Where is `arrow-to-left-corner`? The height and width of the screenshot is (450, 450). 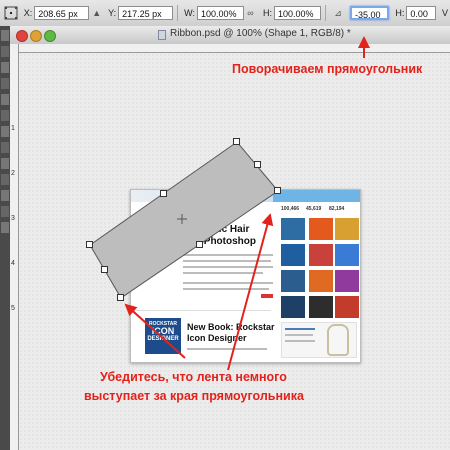 arrow-to-left-corner is located at coordinates (155, 331).